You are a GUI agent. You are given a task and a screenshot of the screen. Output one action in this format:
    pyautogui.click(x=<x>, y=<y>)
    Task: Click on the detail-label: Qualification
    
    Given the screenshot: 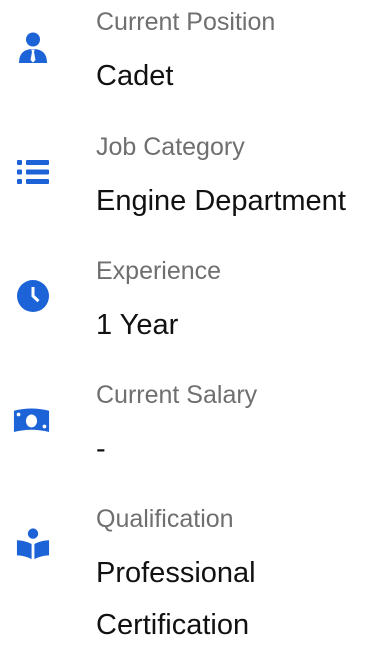 What is the action you would take?
    pyautogui.click(x=165, y=519)
    